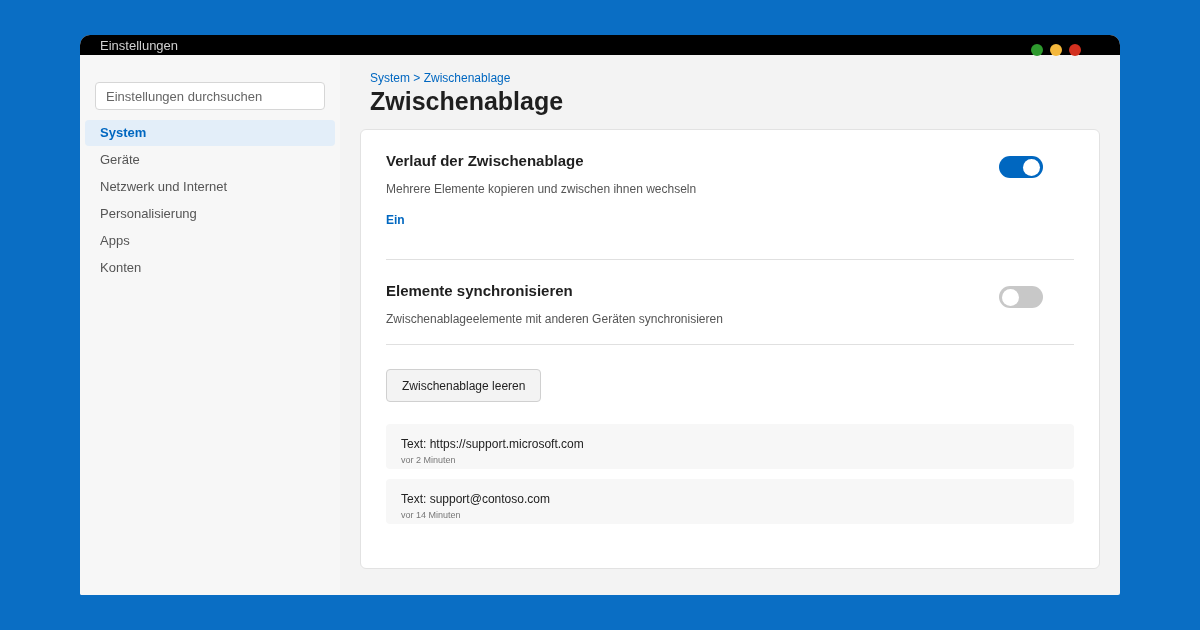 This screenshot has height=630, width=1200. I want to click on breadcrumb: System > Zwischenablage, so click(735, 78).